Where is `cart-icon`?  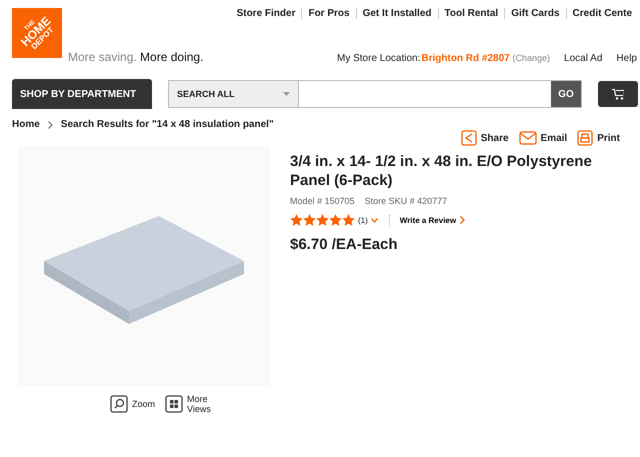 cart-icon is located at coordinates (618, 94).